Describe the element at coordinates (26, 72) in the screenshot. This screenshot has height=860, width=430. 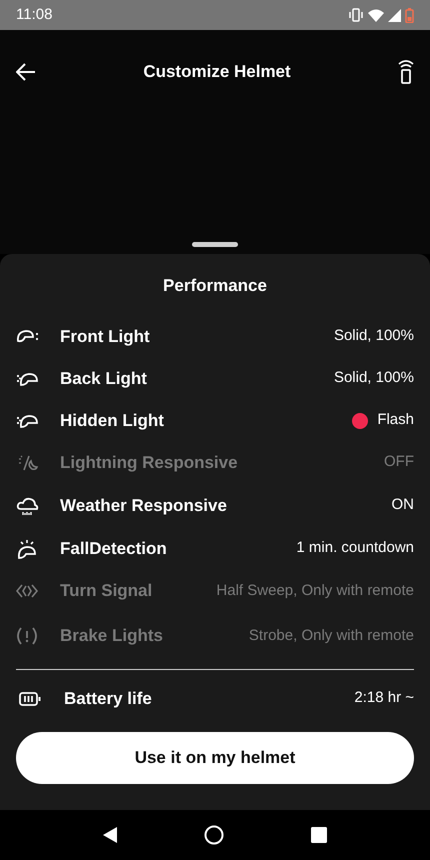
I see `back-arrow-icon` at that location.